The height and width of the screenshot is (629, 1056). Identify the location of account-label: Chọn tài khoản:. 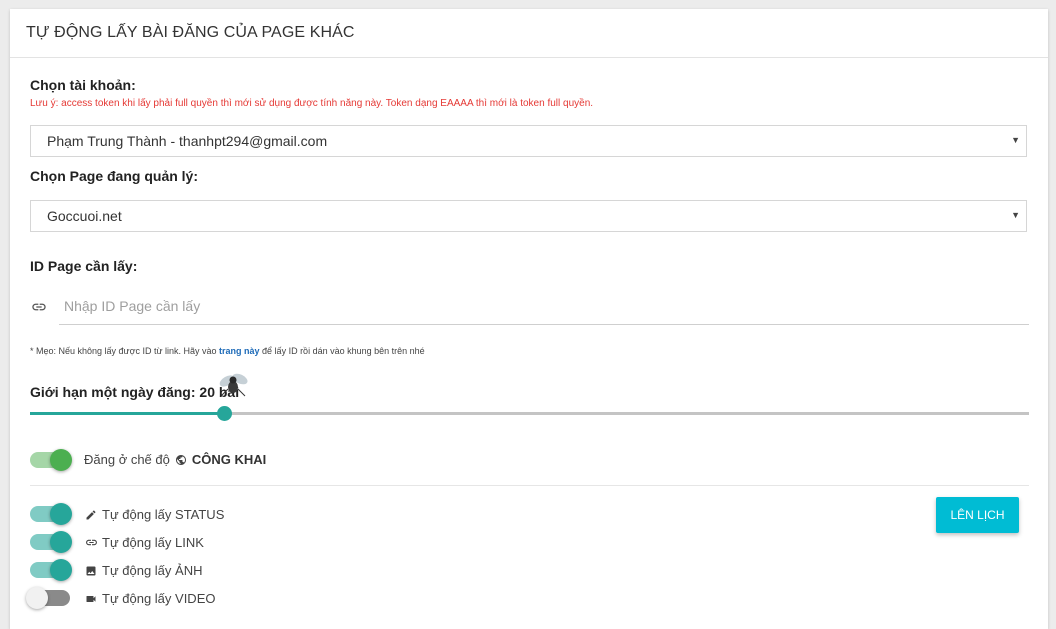
(83, 85).